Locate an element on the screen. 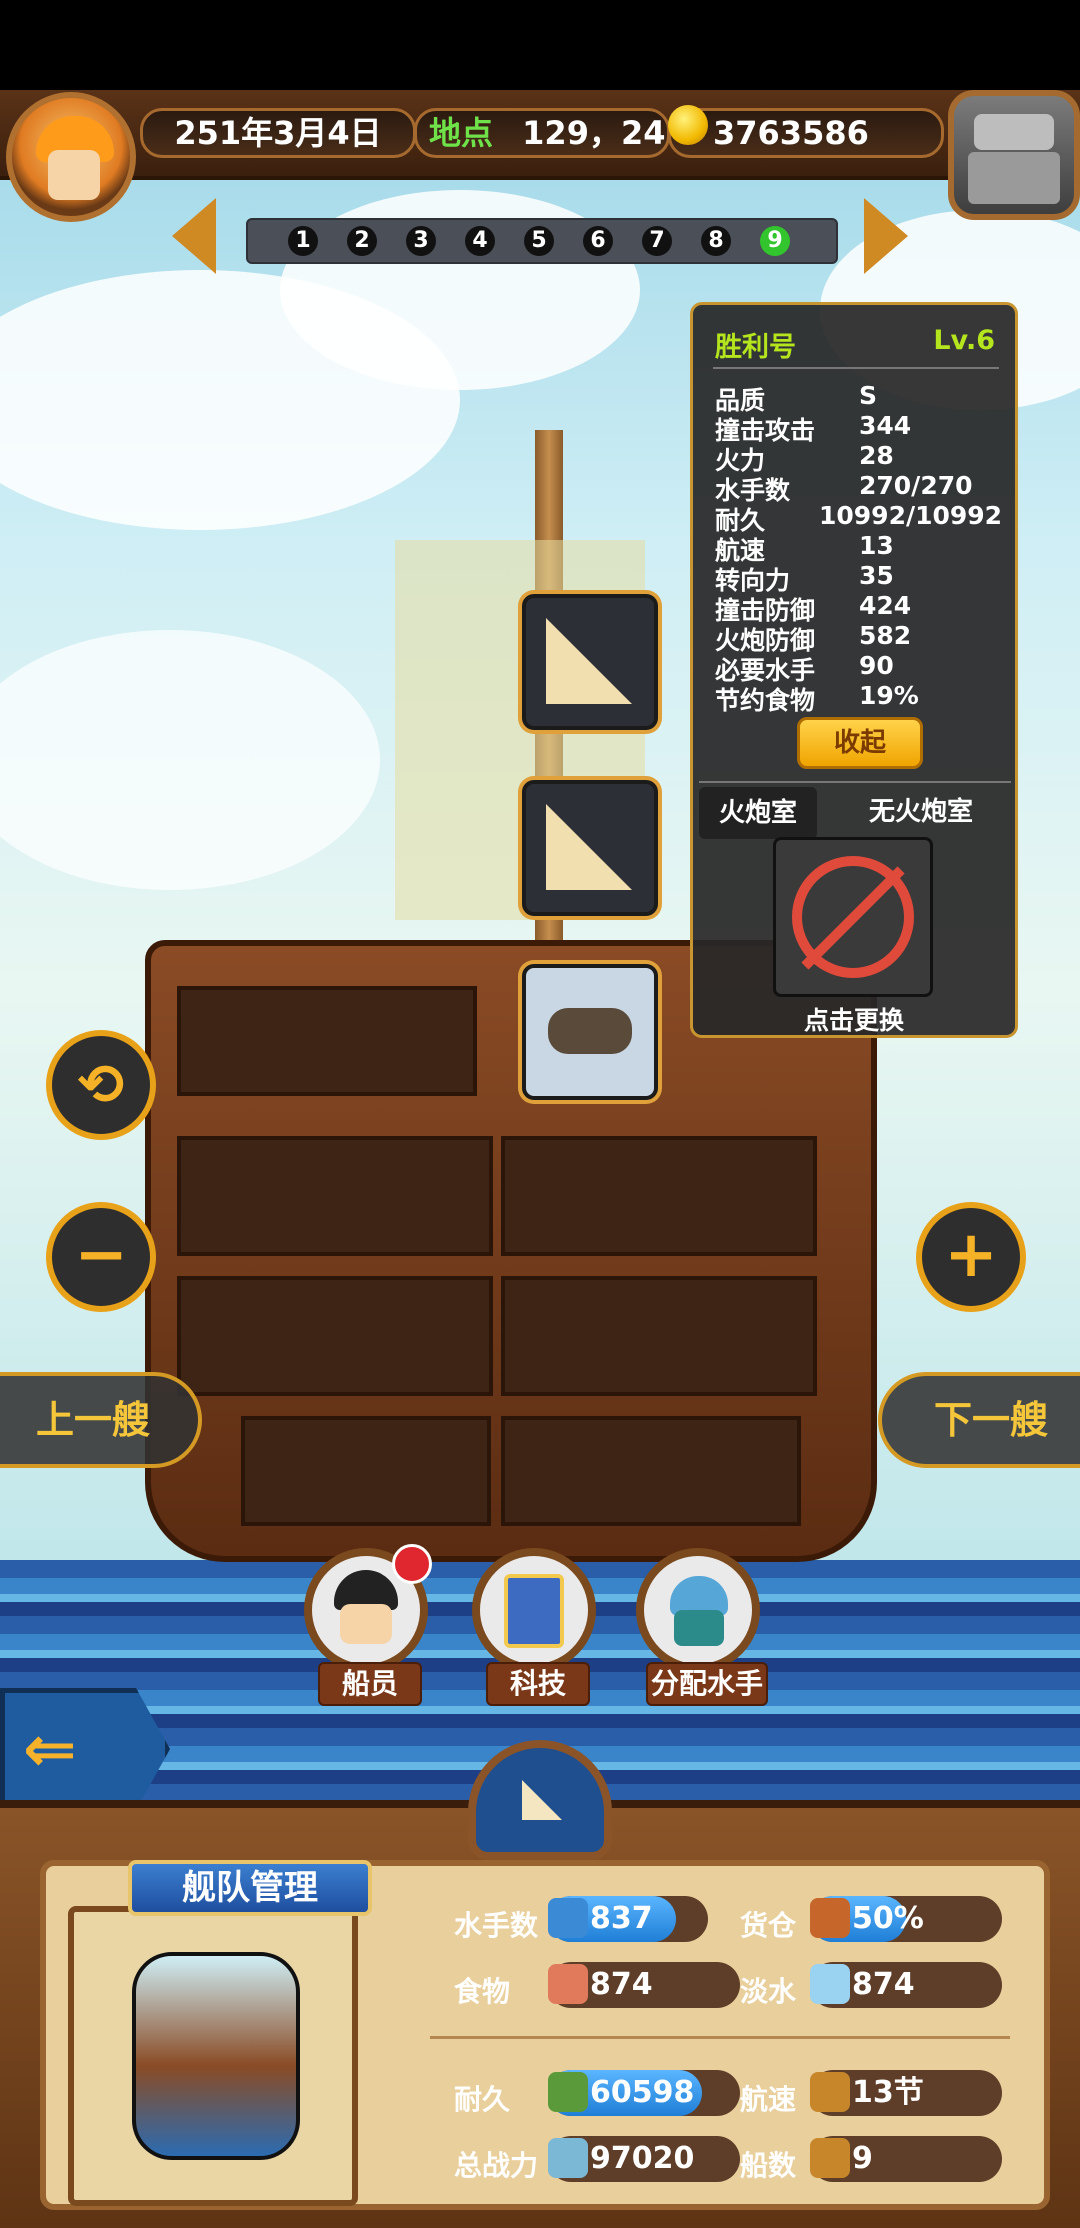 The width and height of the screenshot is (1080, 2228). notification-dot is located at coordinates (412, 1564).